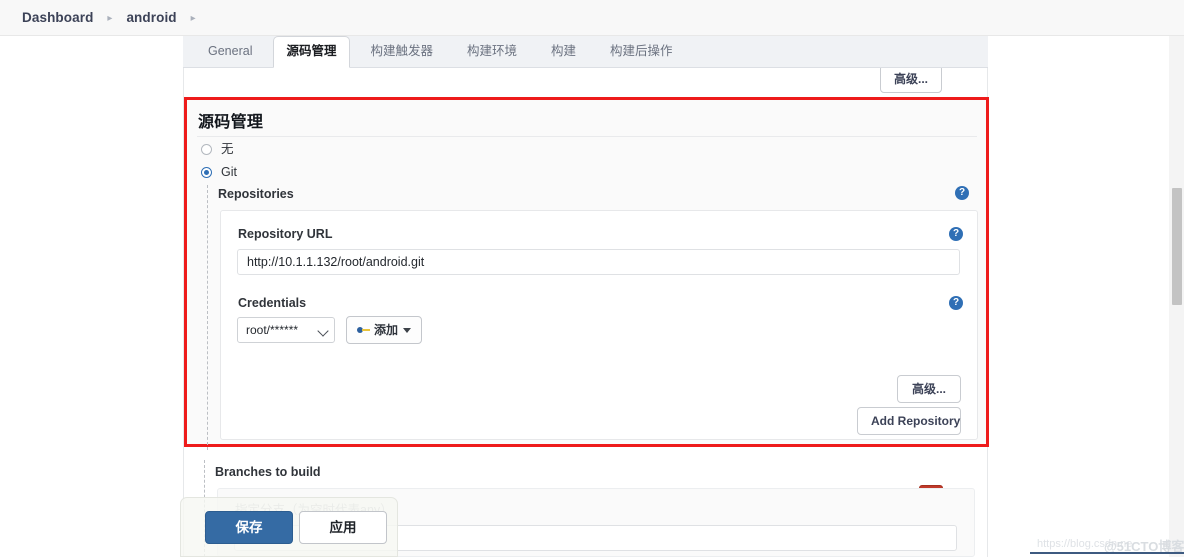  I want to click on help-icon-repositories: ?, so click(962, 193).